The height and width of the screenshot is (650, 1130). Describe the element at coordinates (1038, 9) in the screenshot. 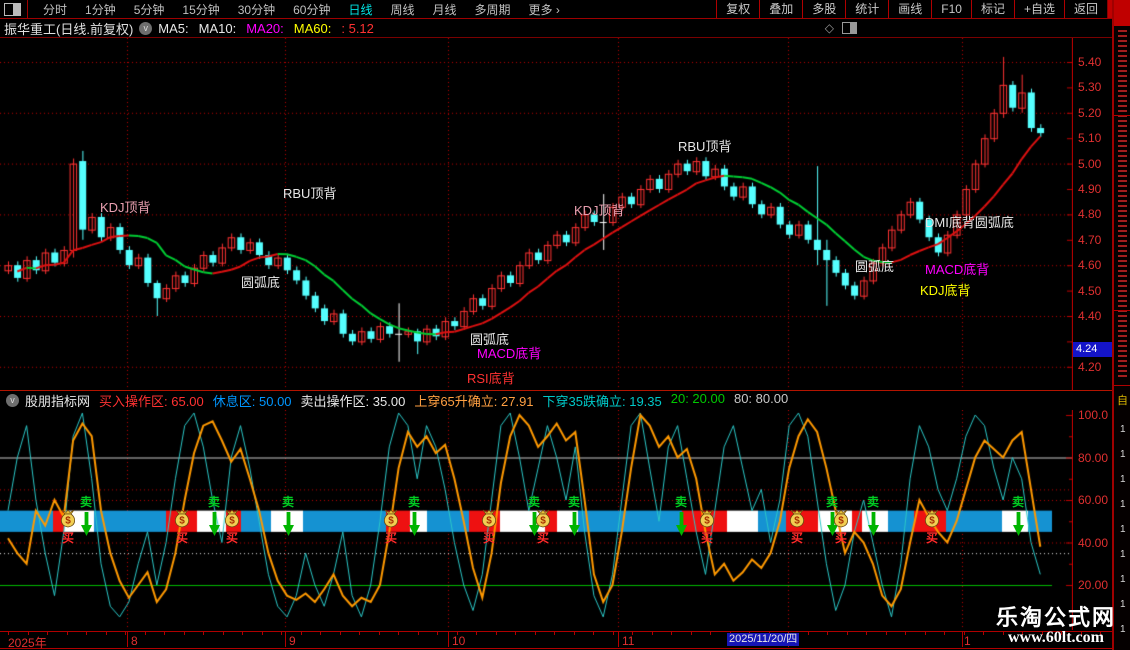

I see `toolbar-button-+自选: +自选` at that location.